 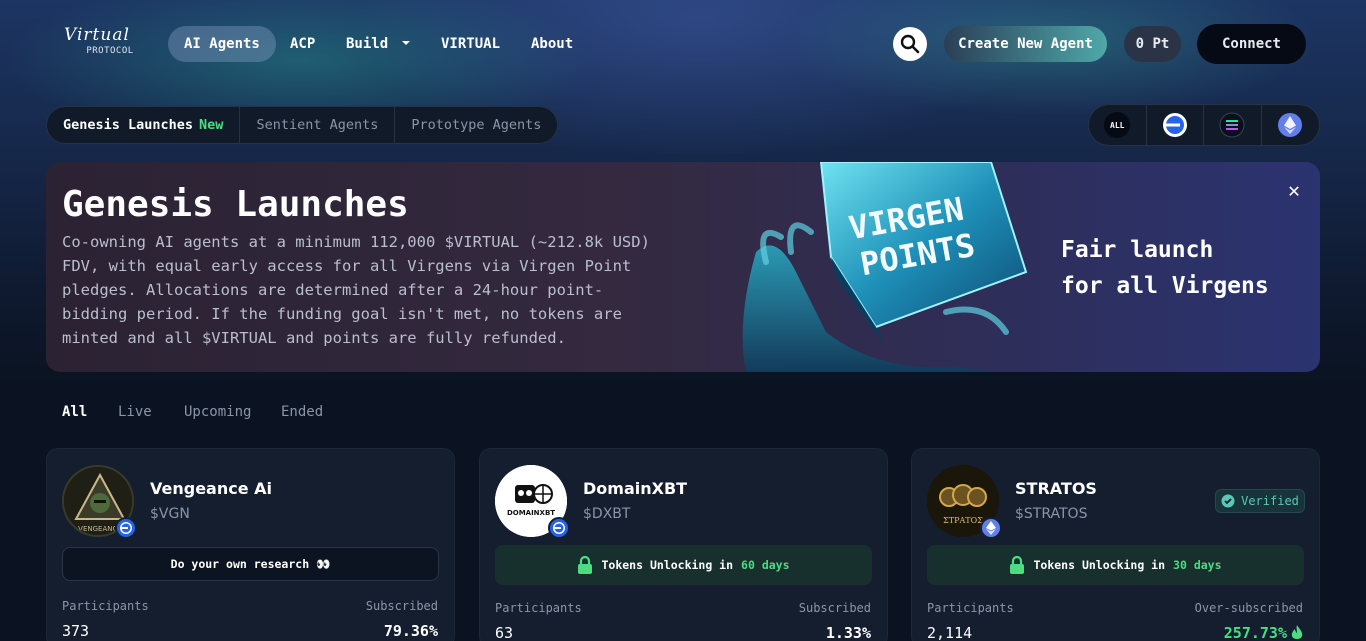 I want to click on unlock-status: Tokens Unlocking in 60 days, so click(x=683, y=565).